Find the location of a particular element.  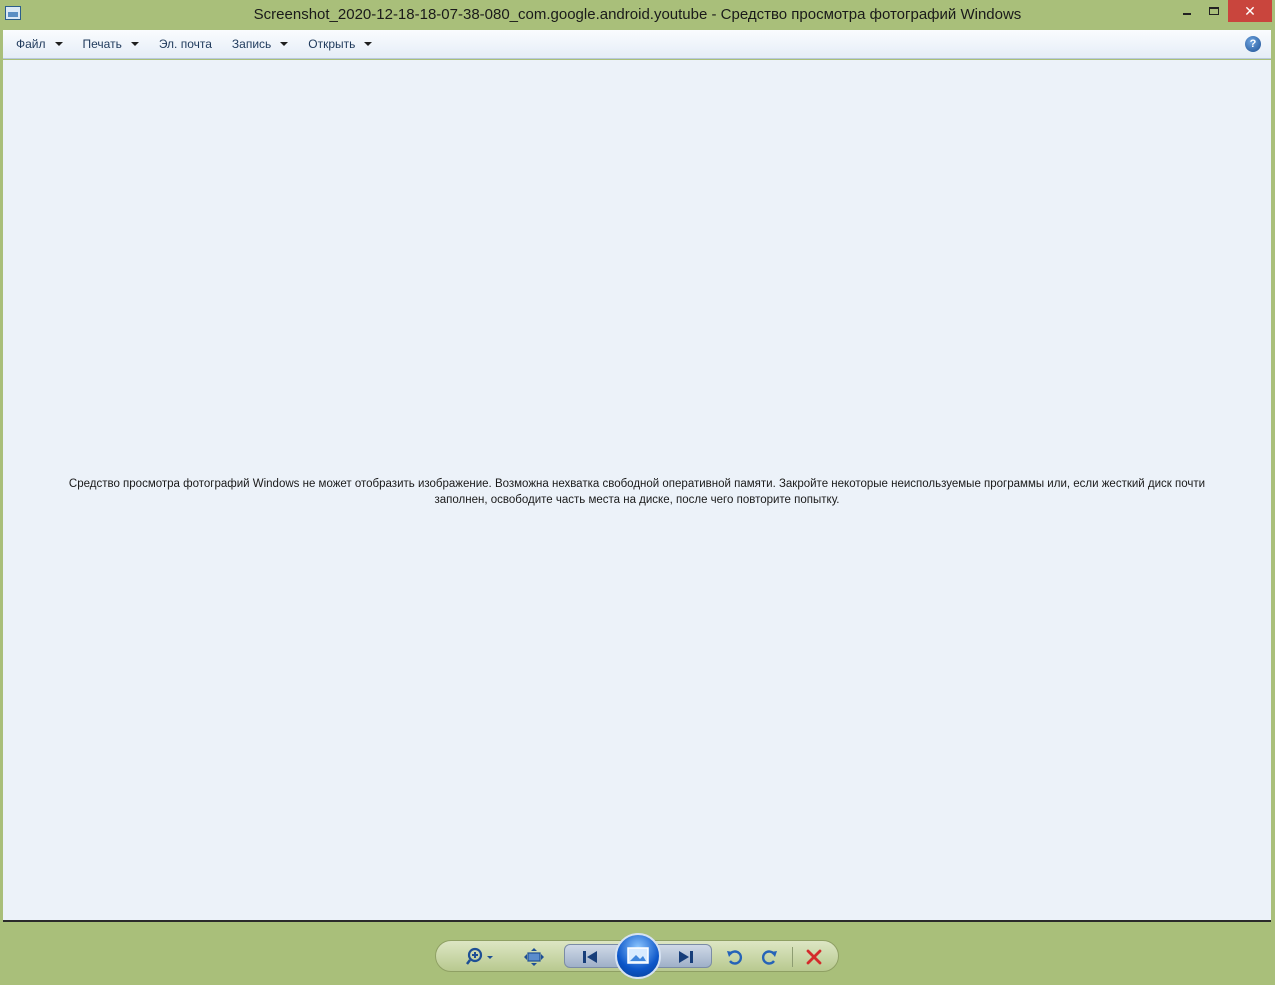

previous-icon is located at coordinates (590, 957).